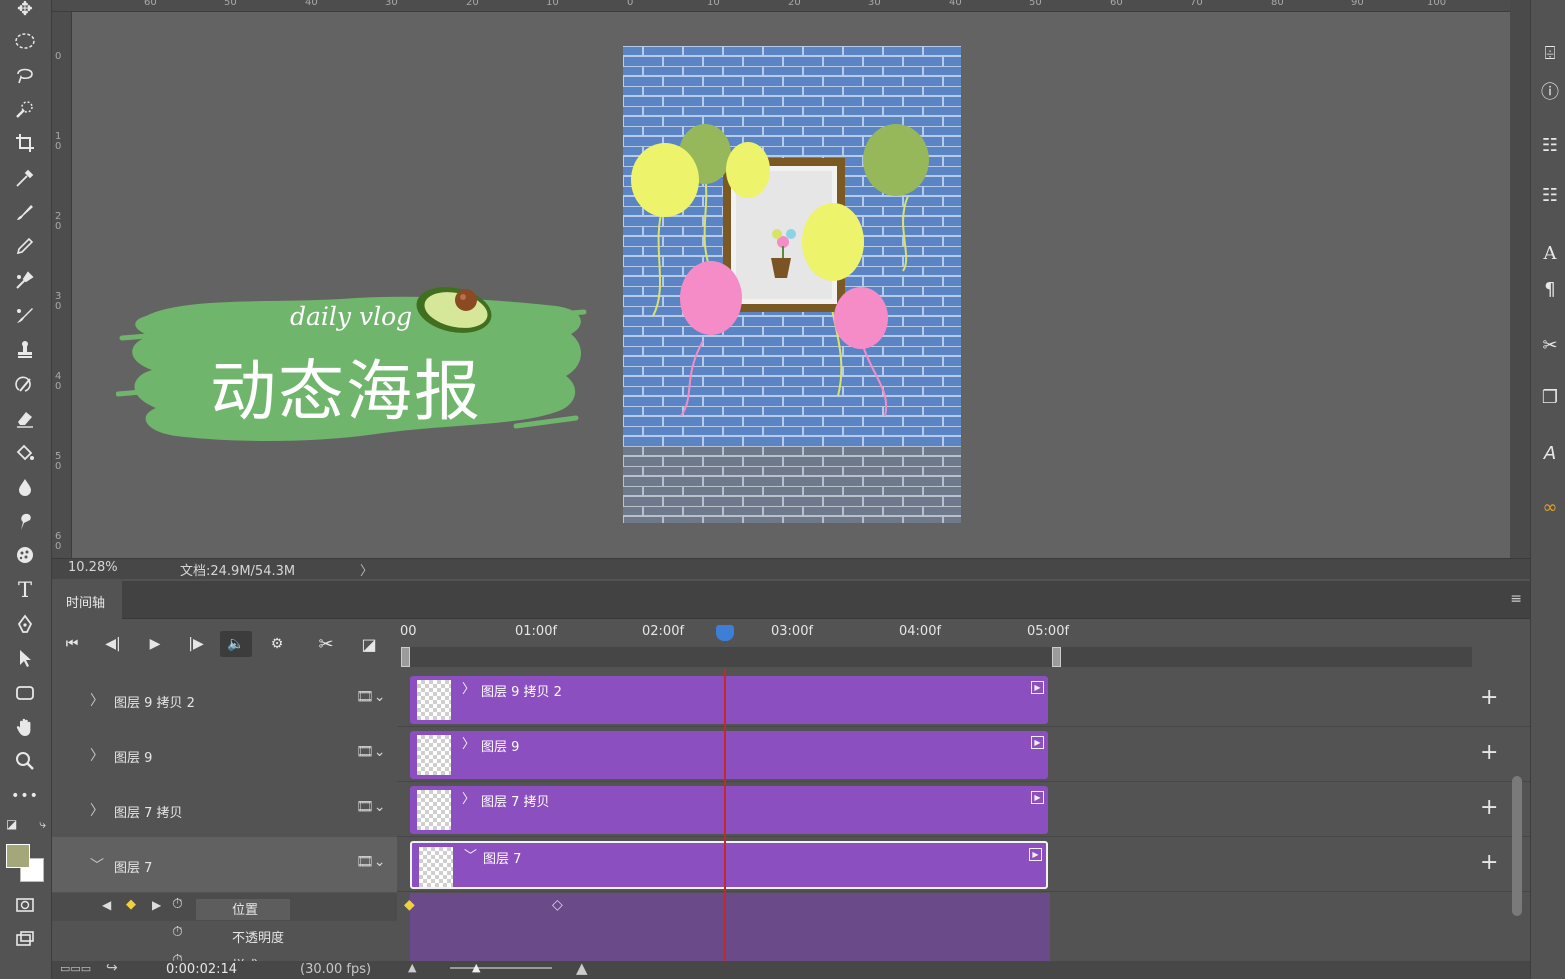 Image resolution: width=1565 pixels, height=979 pixels. Describe the element at coordinates (729, 865) in the screenshot. I see `layer-clip-selected: ﹀ 图层 7 ▶` at that location.